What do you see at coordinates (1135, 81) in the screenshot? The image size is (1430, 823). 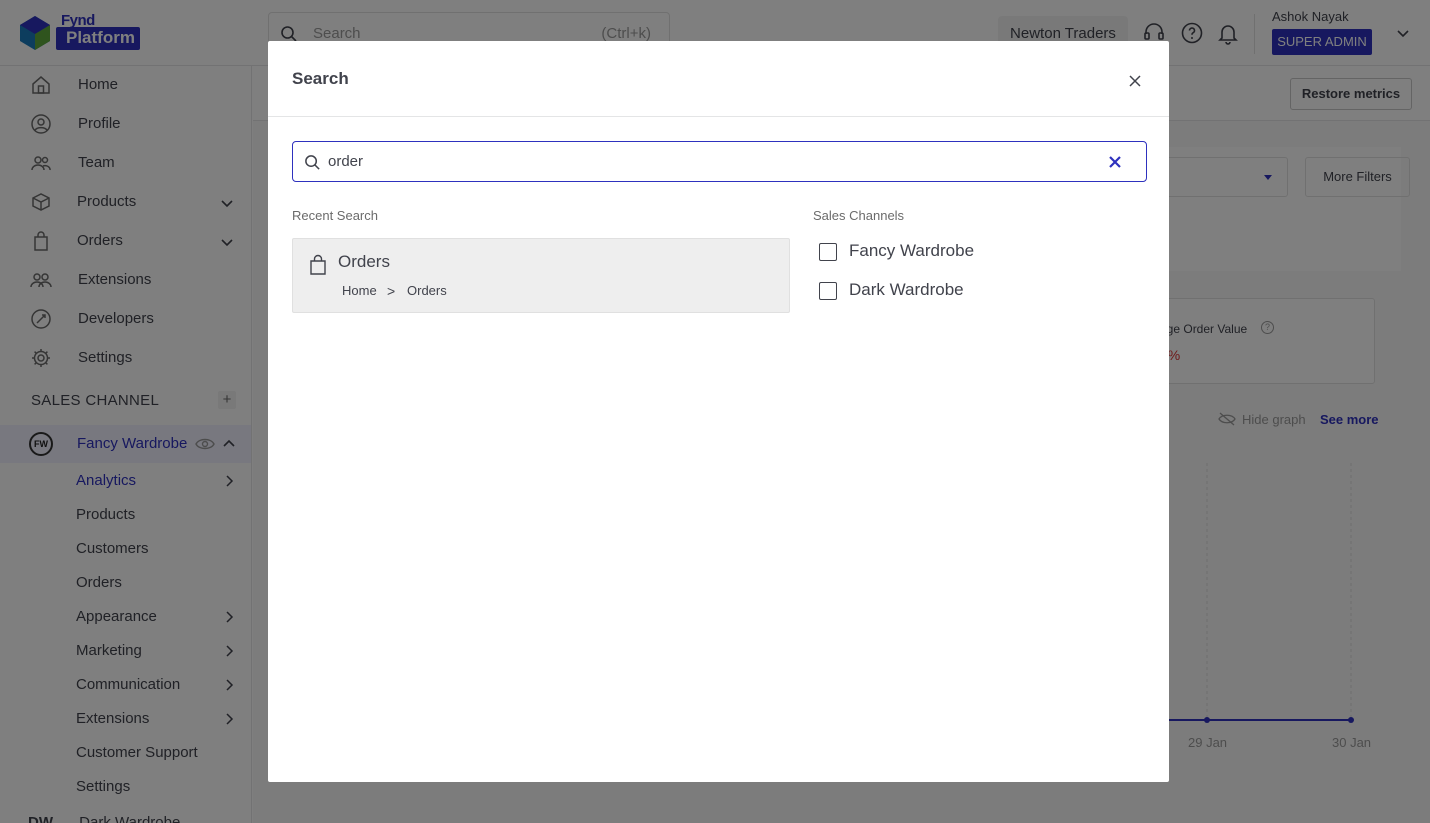 I see `close-icon` at bounding box center [1135, 81].